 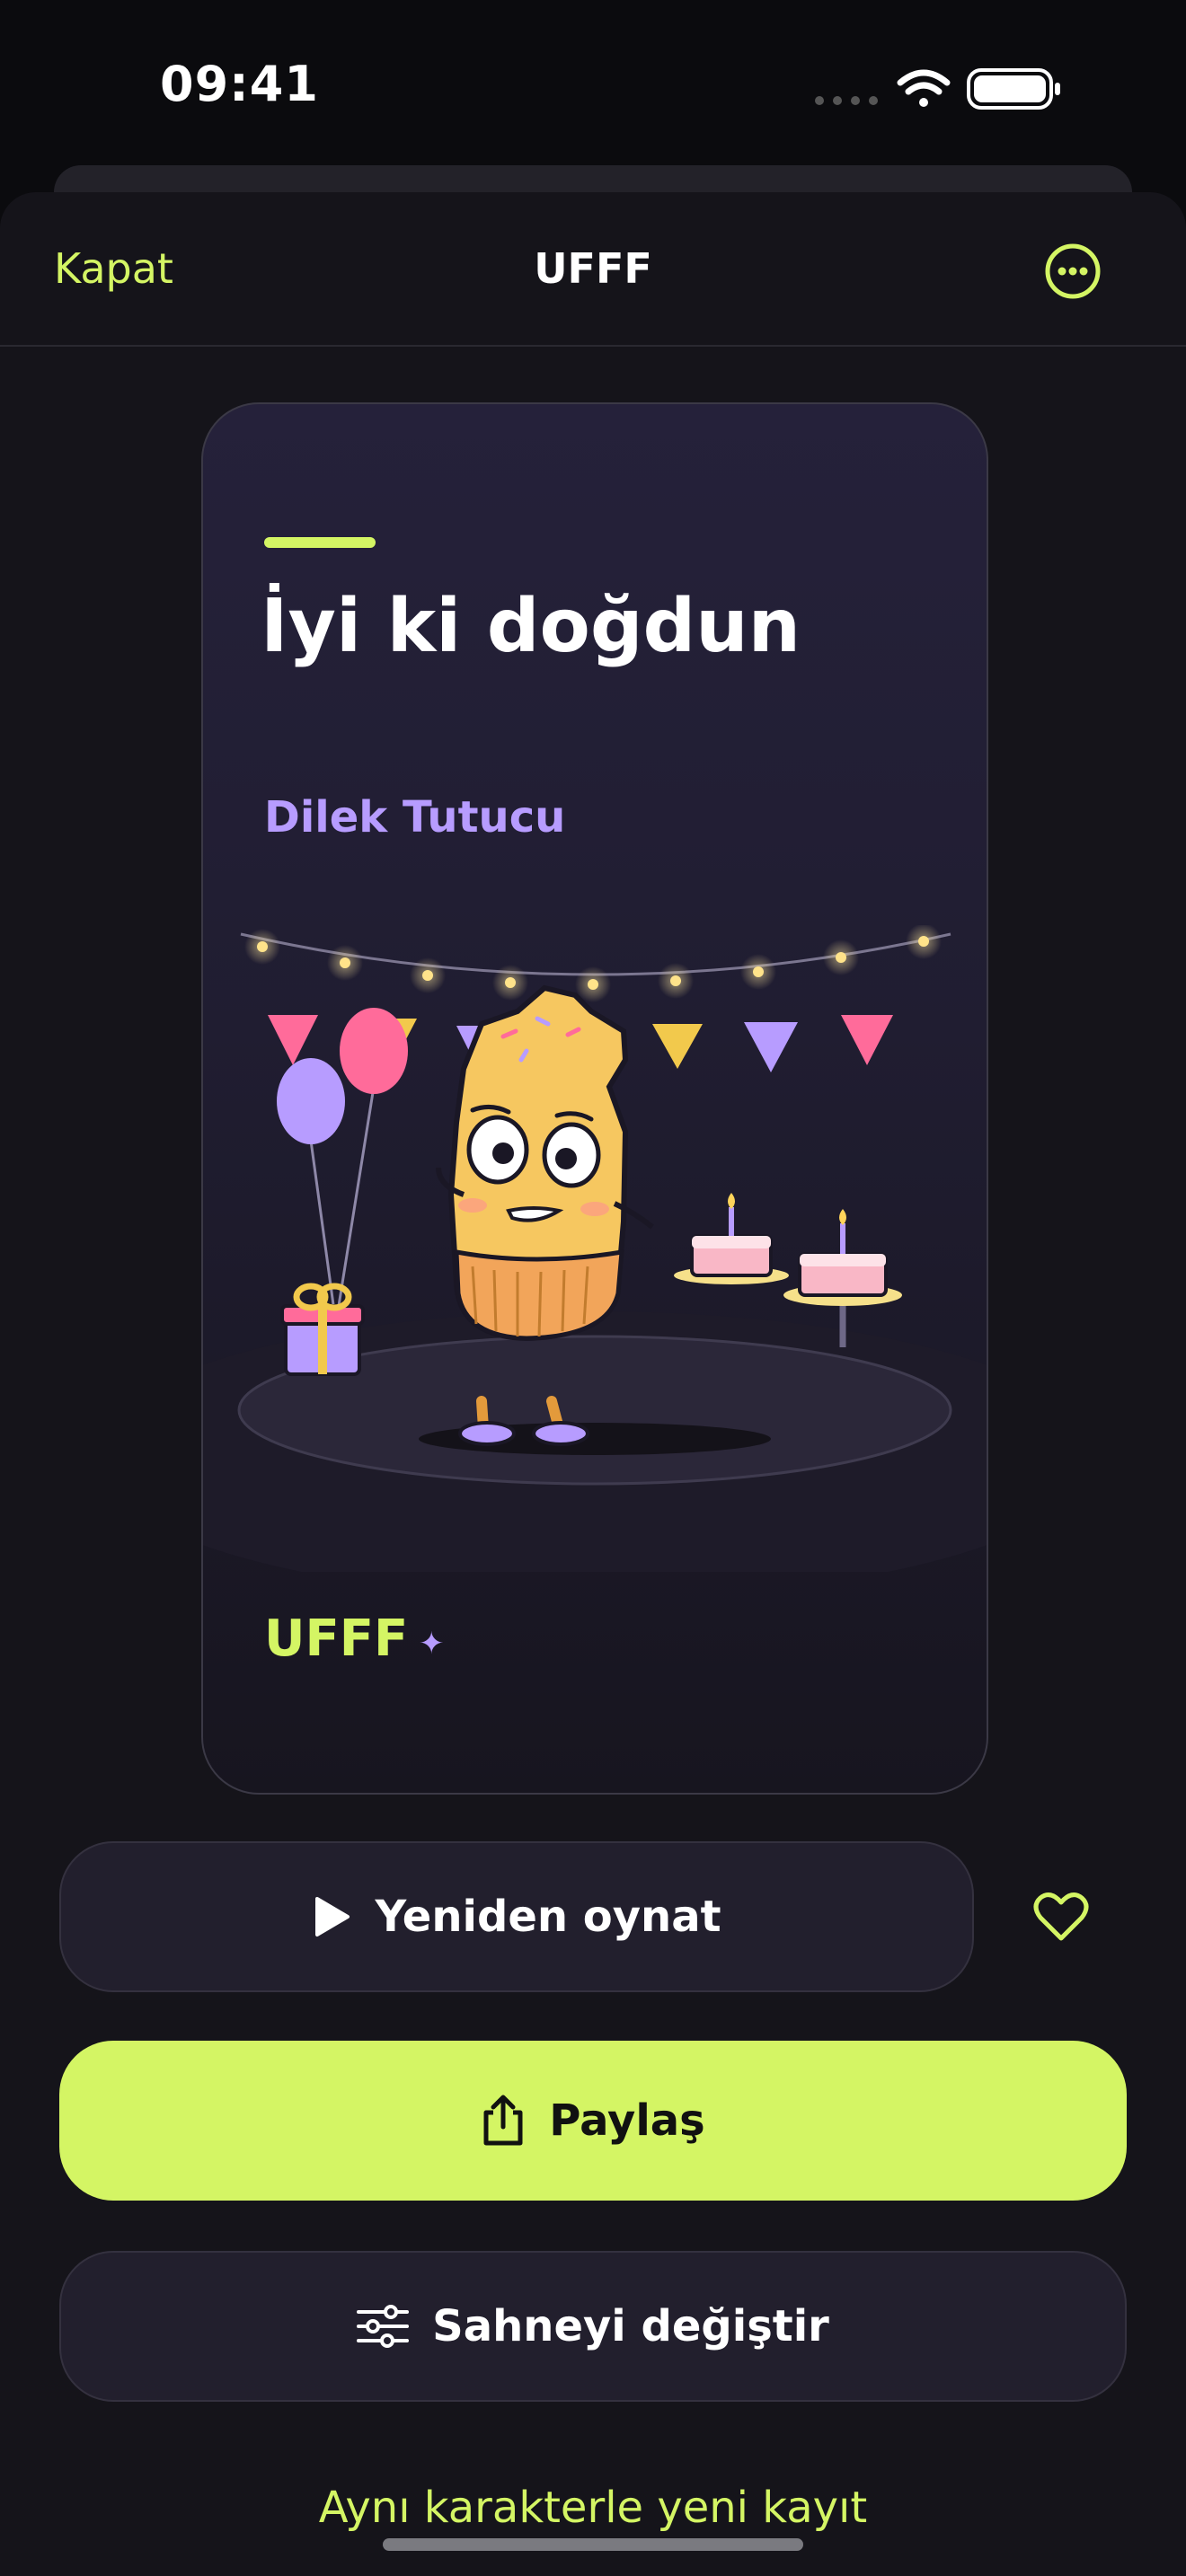 What do you see at coordinates (627, 2120) in the screenshot?
I see `share-label: Paylaş` at bounding box center [627, 2120].